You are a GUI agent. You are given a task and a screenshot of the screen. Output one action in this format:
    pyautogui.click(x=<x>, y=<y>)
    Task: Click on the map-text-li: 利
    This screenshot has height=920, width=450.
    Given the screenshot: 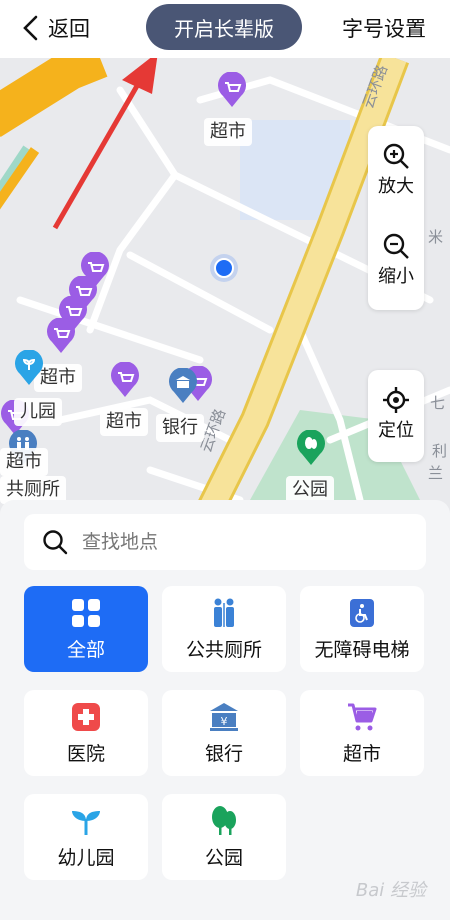 What is the action you would take?
    pyautogui.click(x=440, y=451)
    